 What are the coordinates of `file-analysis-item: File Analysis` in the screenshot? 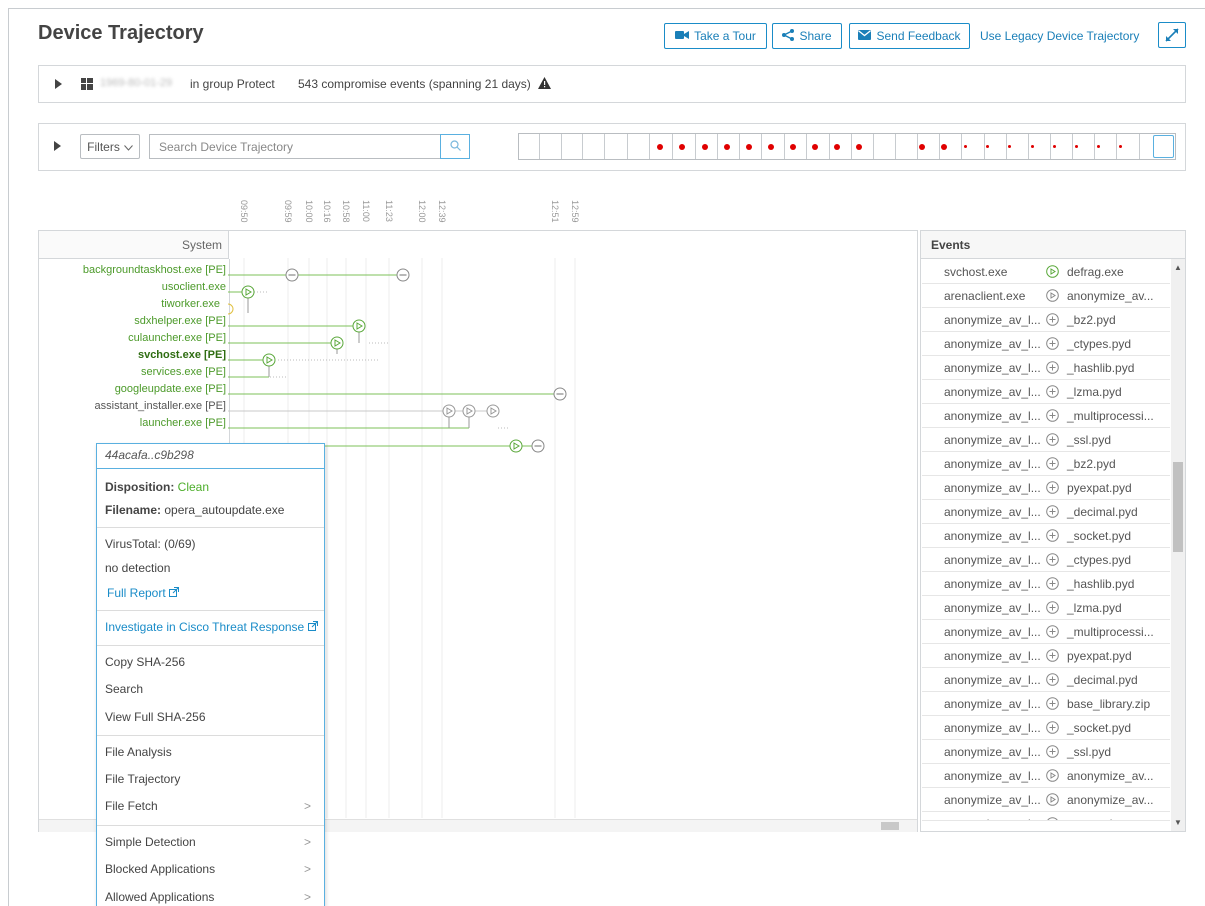 It's located at (138, 752).